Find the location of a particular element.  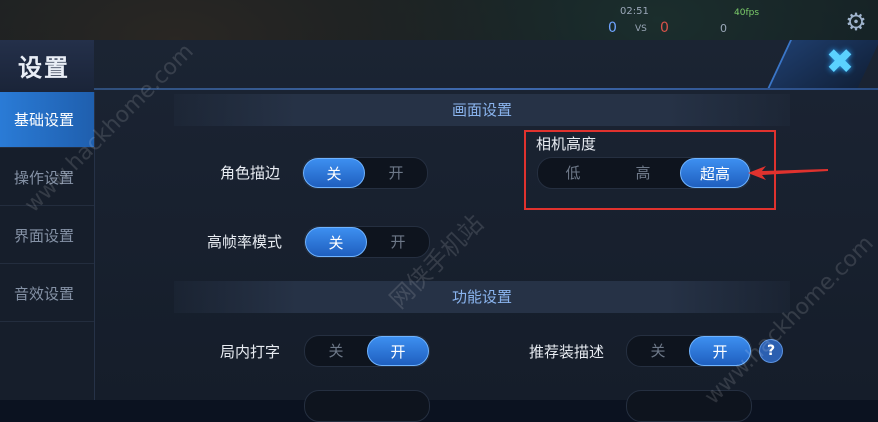

high-fps-toggle: 关 开 is located at coordinates (367, 242).